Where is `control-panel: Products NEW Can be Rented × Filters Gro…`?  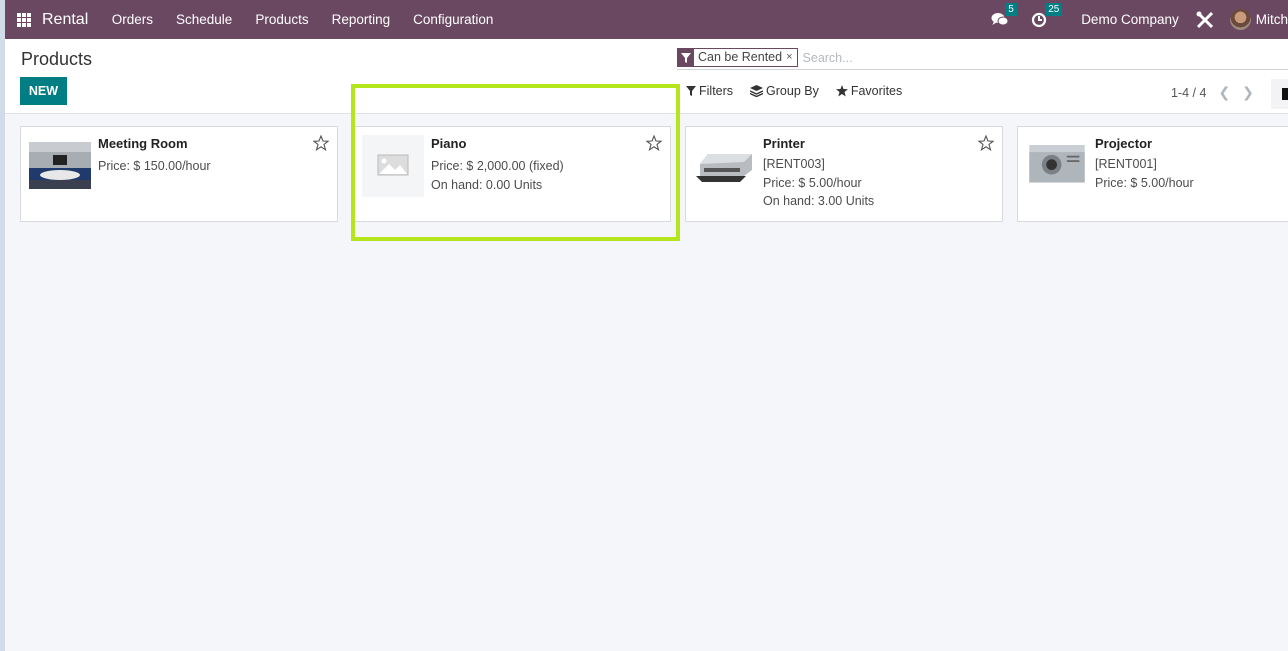
control-panel: Products NEW Can be Rented × Filters Gro… is located at coordinates (646, 76).